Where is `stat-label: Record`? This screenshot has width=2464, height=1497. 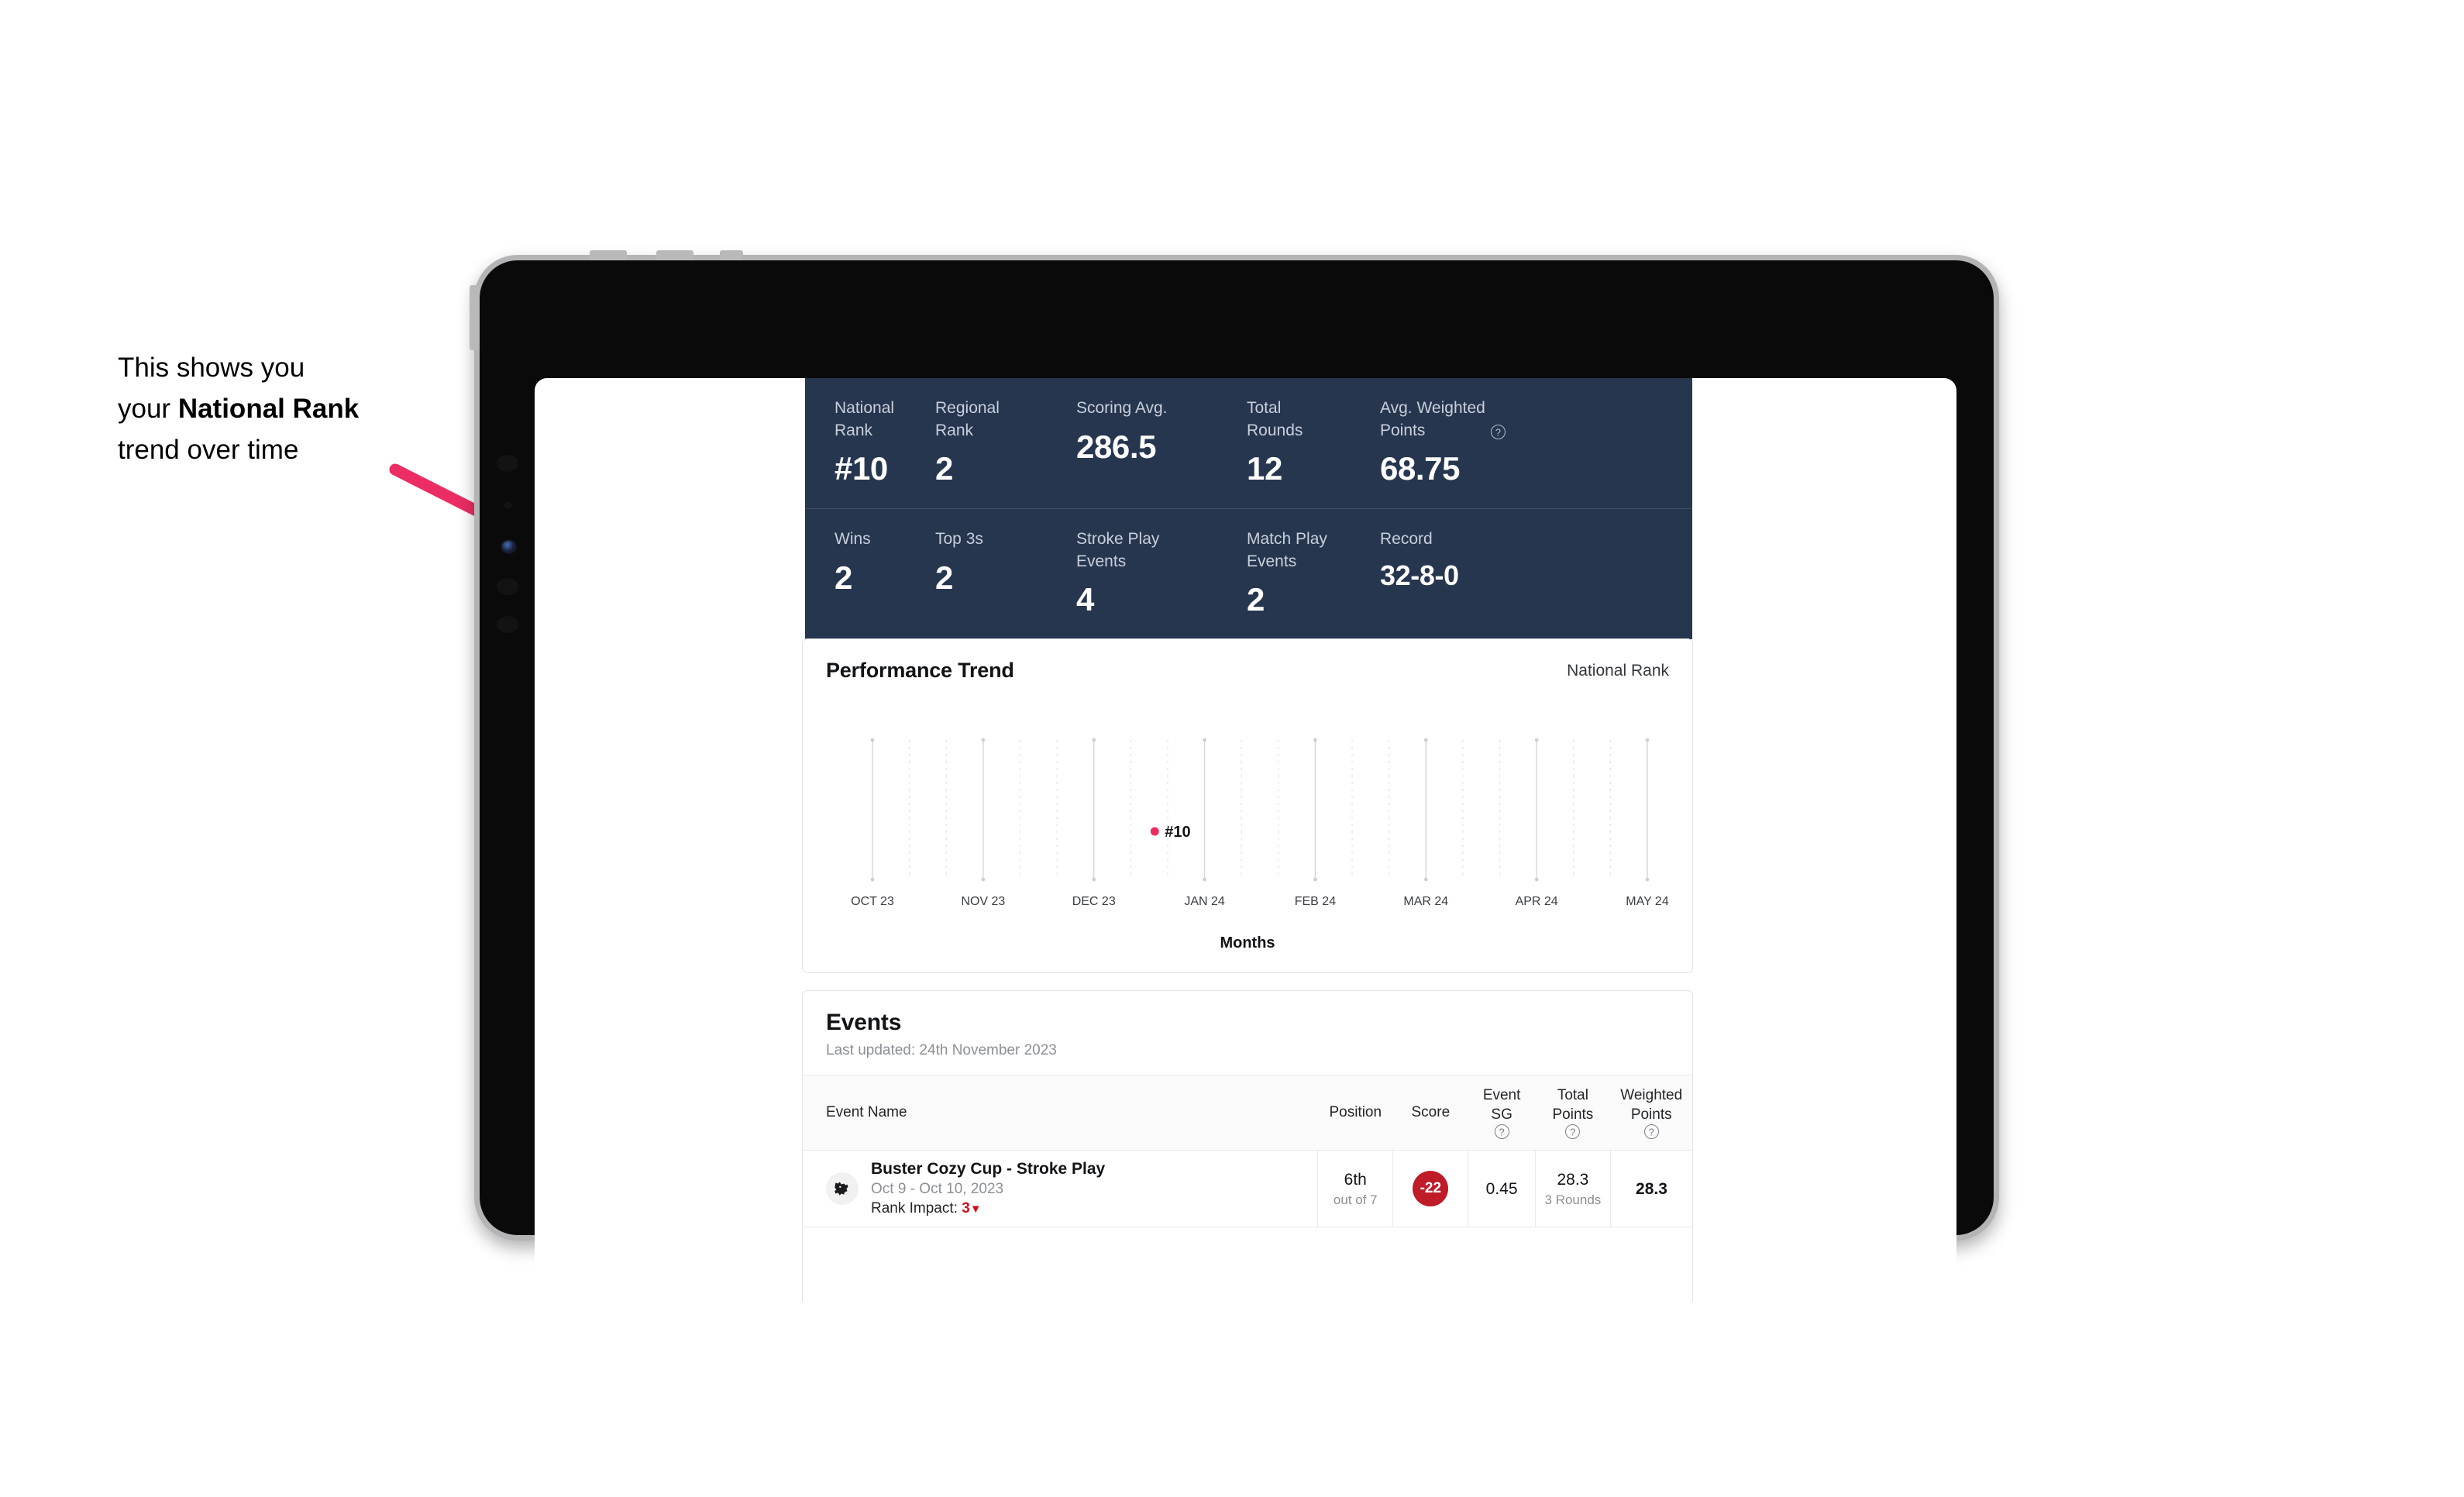 stat-label: Record is located at coordinates (1406, 539).